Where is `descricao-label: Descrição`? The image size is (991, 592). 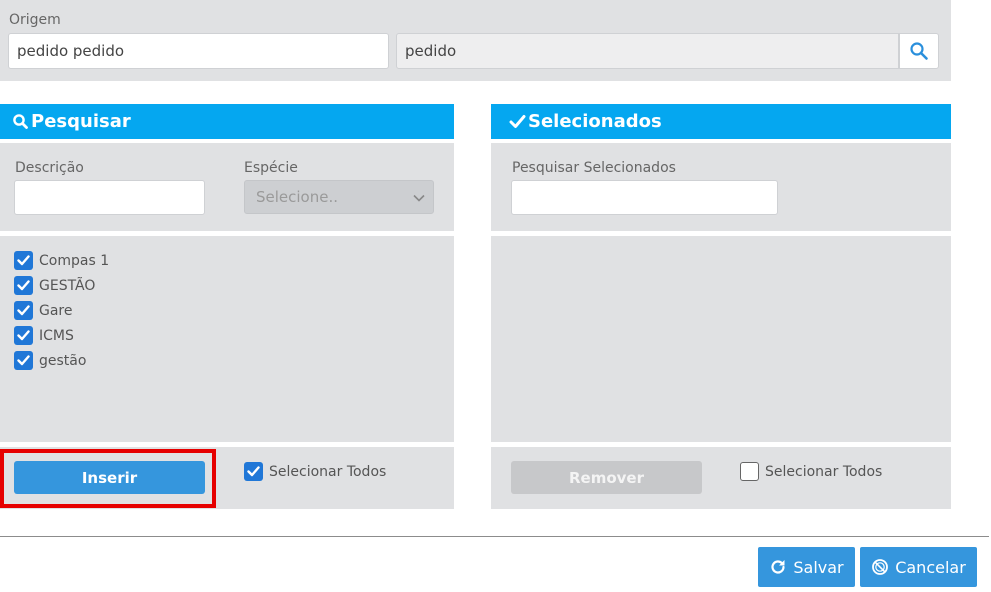 descricao-label: Descrição is located at coordinates (49, 168).